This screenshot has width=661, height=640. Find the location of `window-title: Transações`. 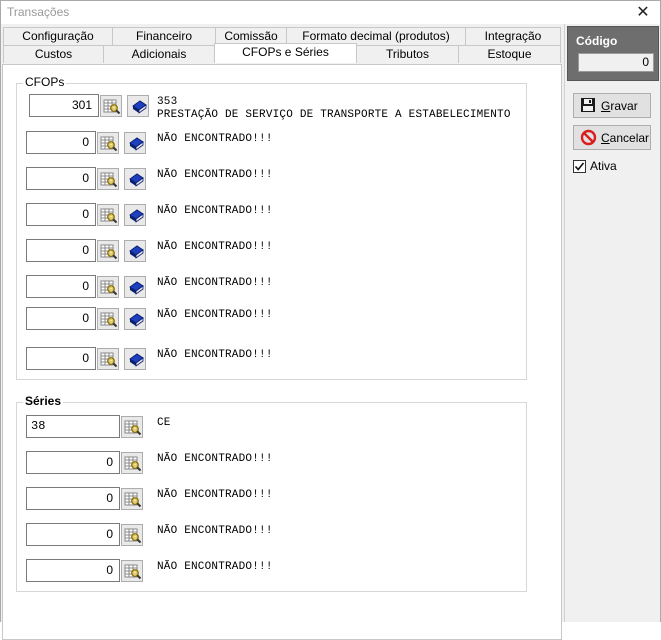

window-title: Transações is located at coordinates (38, 12).